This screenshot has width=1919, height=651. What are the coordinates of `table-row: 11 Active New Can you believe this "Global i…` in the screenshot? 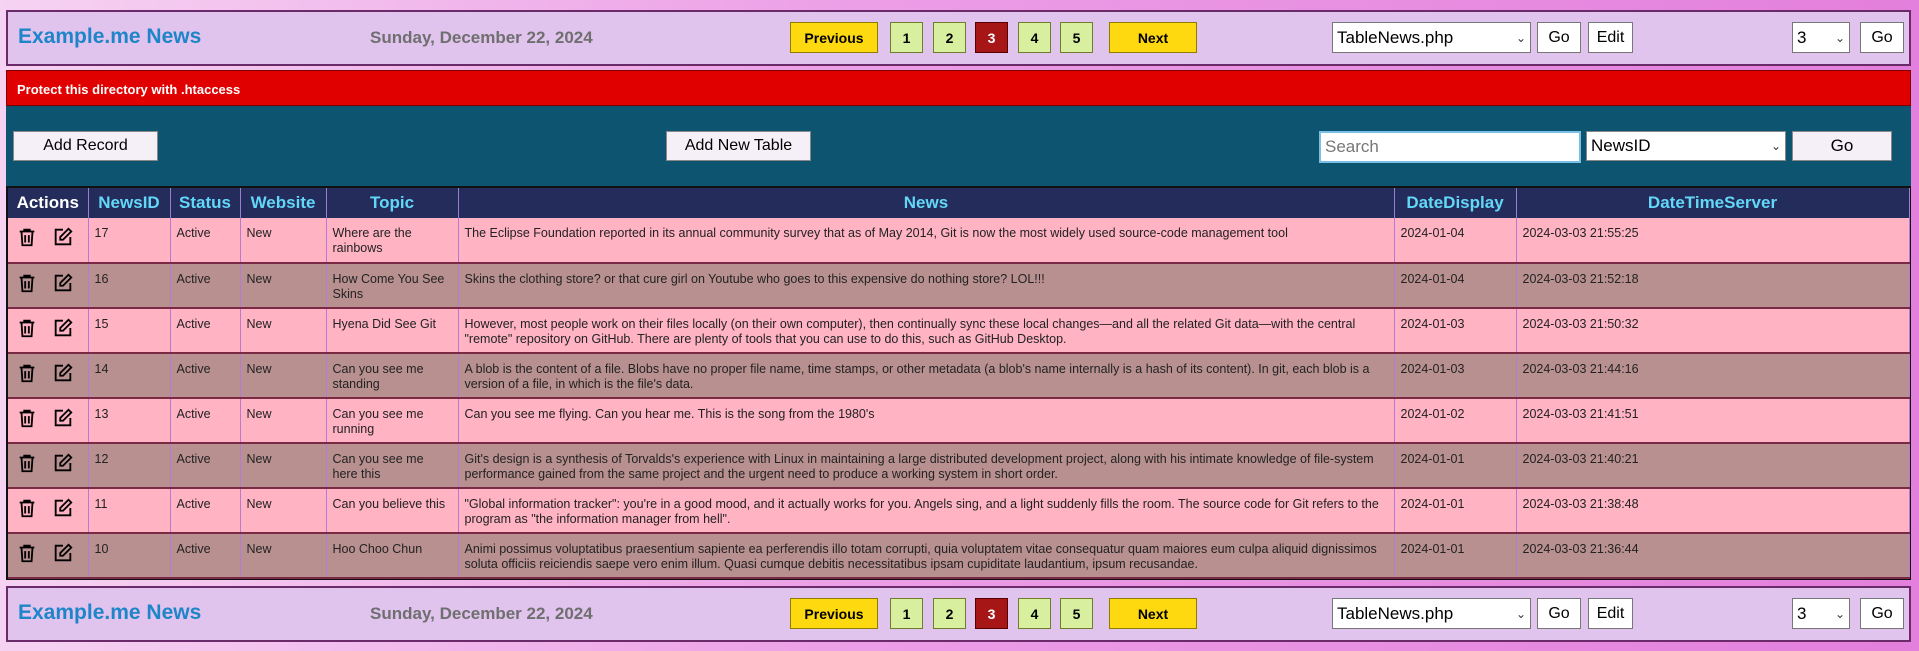 It's located at (959, 510).